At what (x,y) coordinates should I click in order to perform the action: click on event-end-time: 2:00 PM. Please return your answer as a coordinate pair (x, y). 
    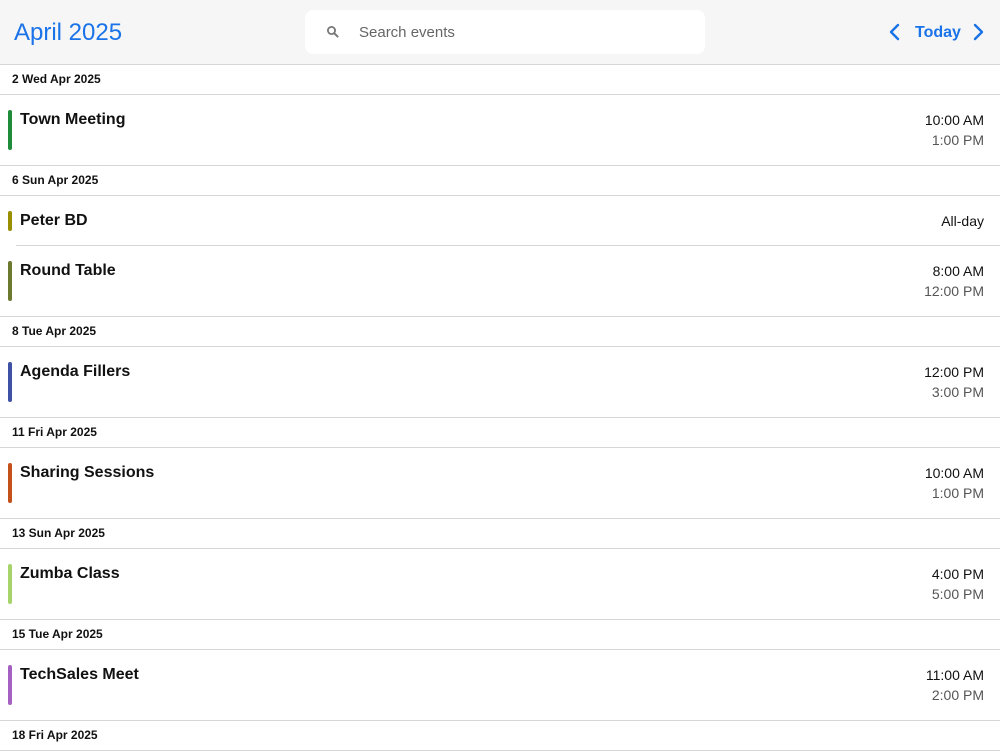
    Looking at the image, I should click on (957, 695).